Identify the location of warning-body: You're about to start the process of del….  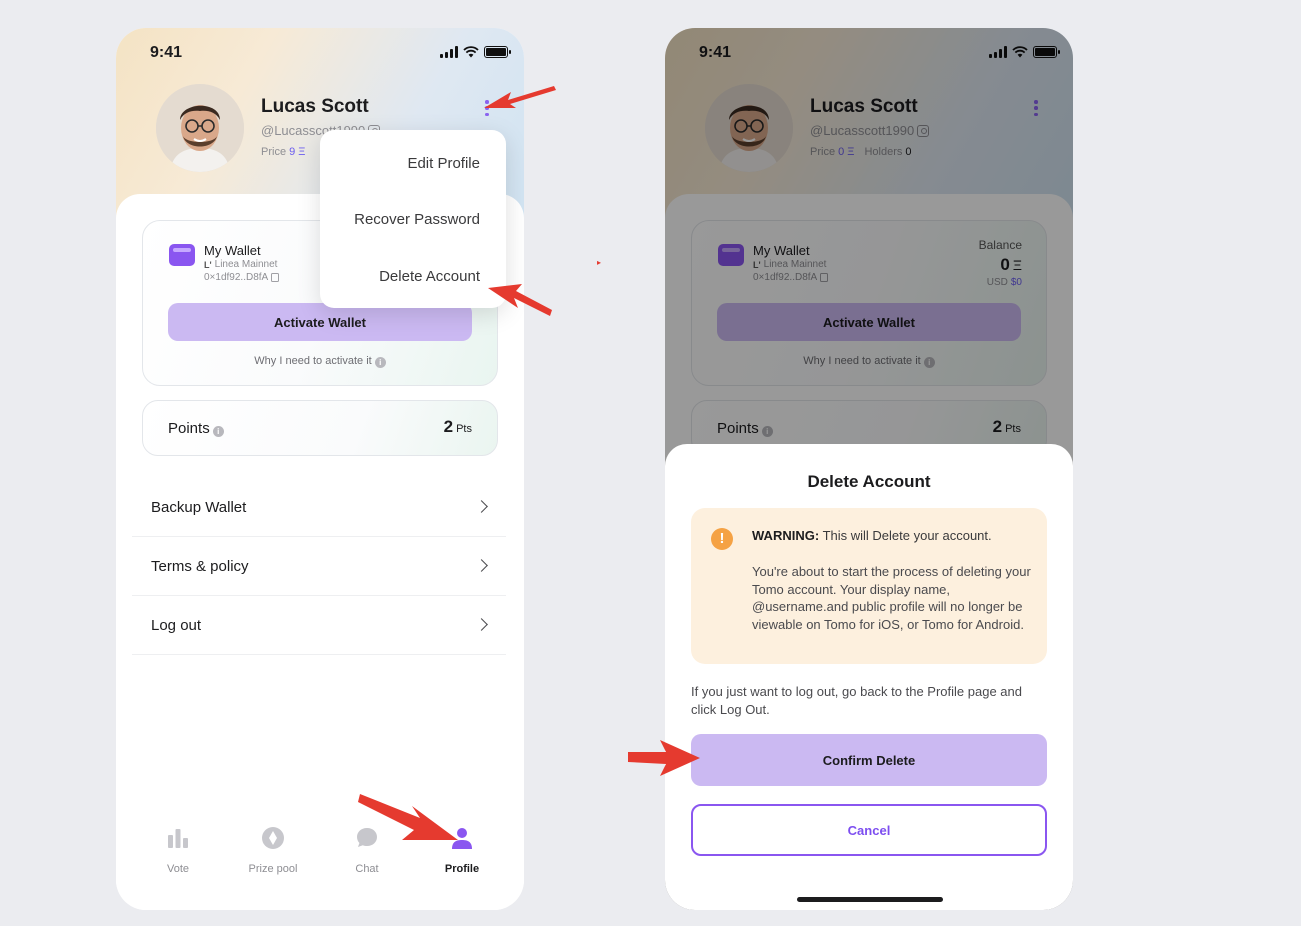
(891, 598).